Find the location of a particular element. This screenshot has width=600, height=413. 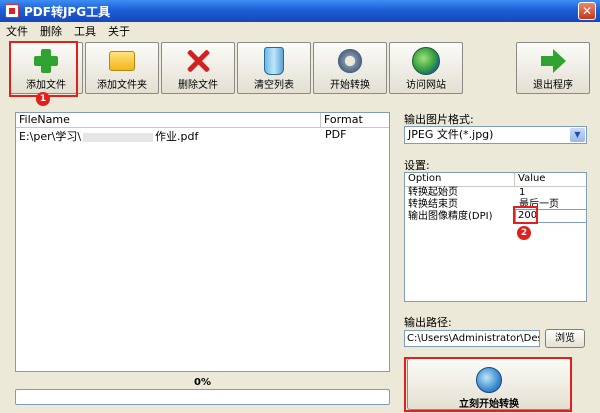

setting-value: 1 is located at coordinates (520, 193).